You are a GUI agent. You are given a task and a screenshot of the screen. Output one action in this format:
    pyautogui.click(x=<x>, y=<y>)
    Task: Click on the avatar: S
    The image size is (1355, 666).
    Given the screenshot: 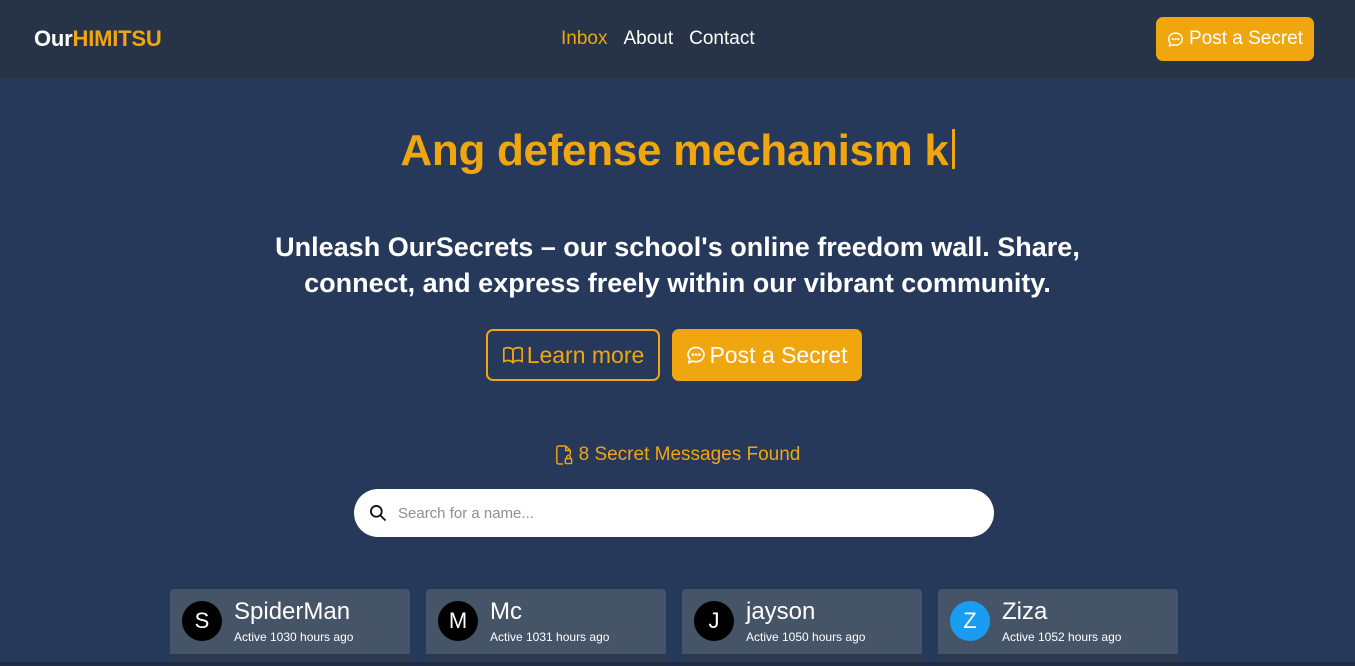 What is the action you would take?
    pyautogui.click(x=202, y=621)
    